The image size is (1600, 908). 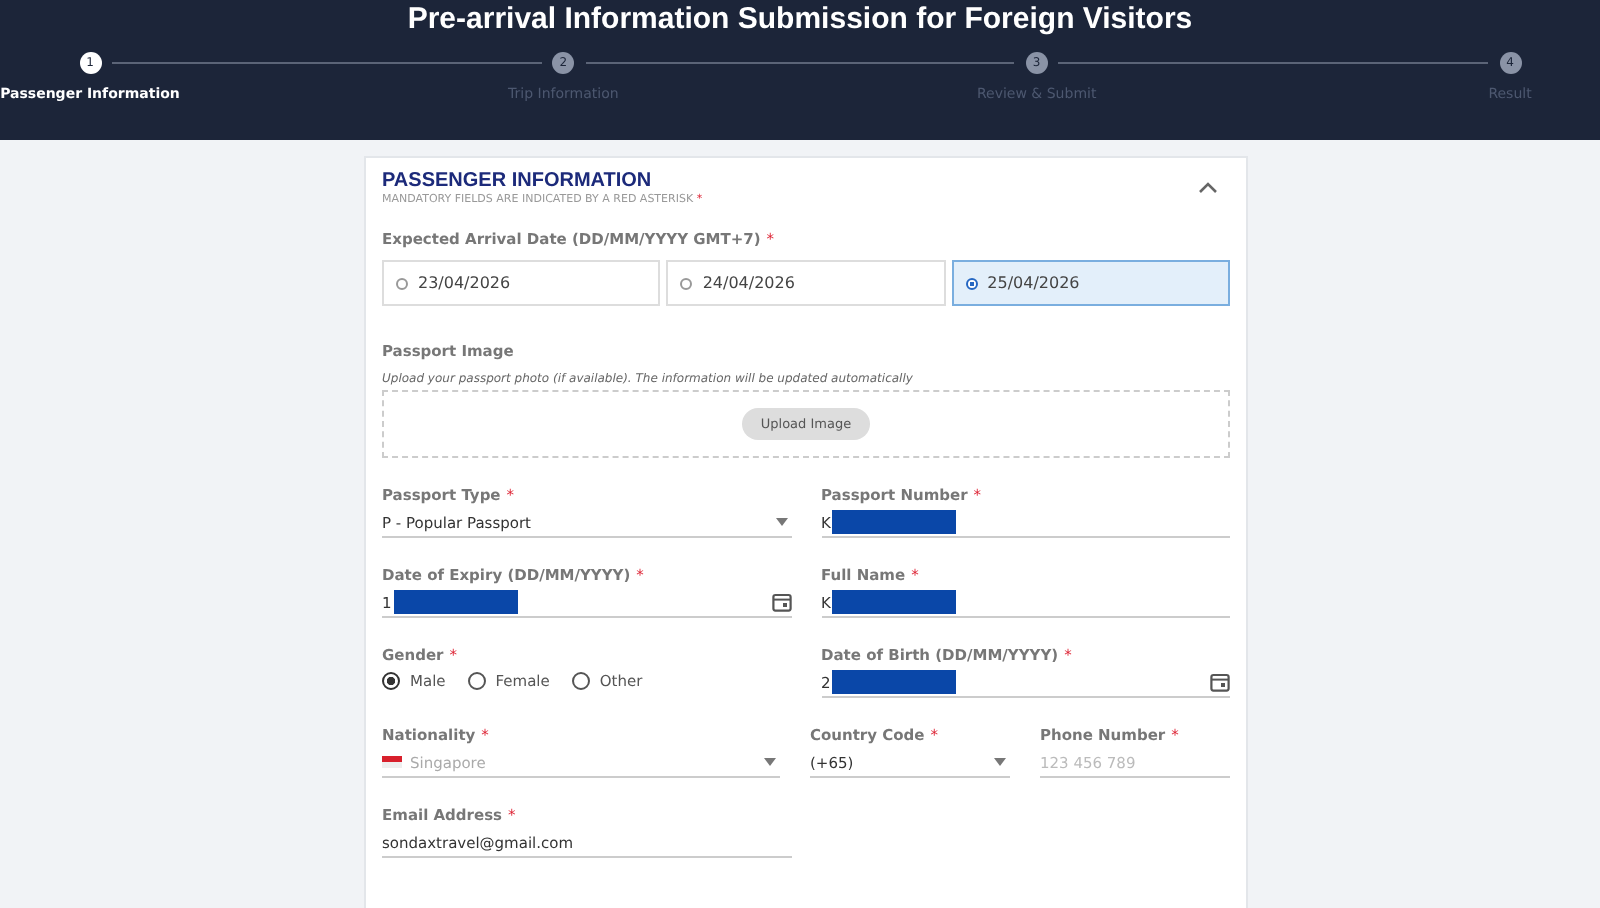 I want to click on page-title: Pre-arrival Information Submission for Foreign Visitors, so click(x=800, y=19).